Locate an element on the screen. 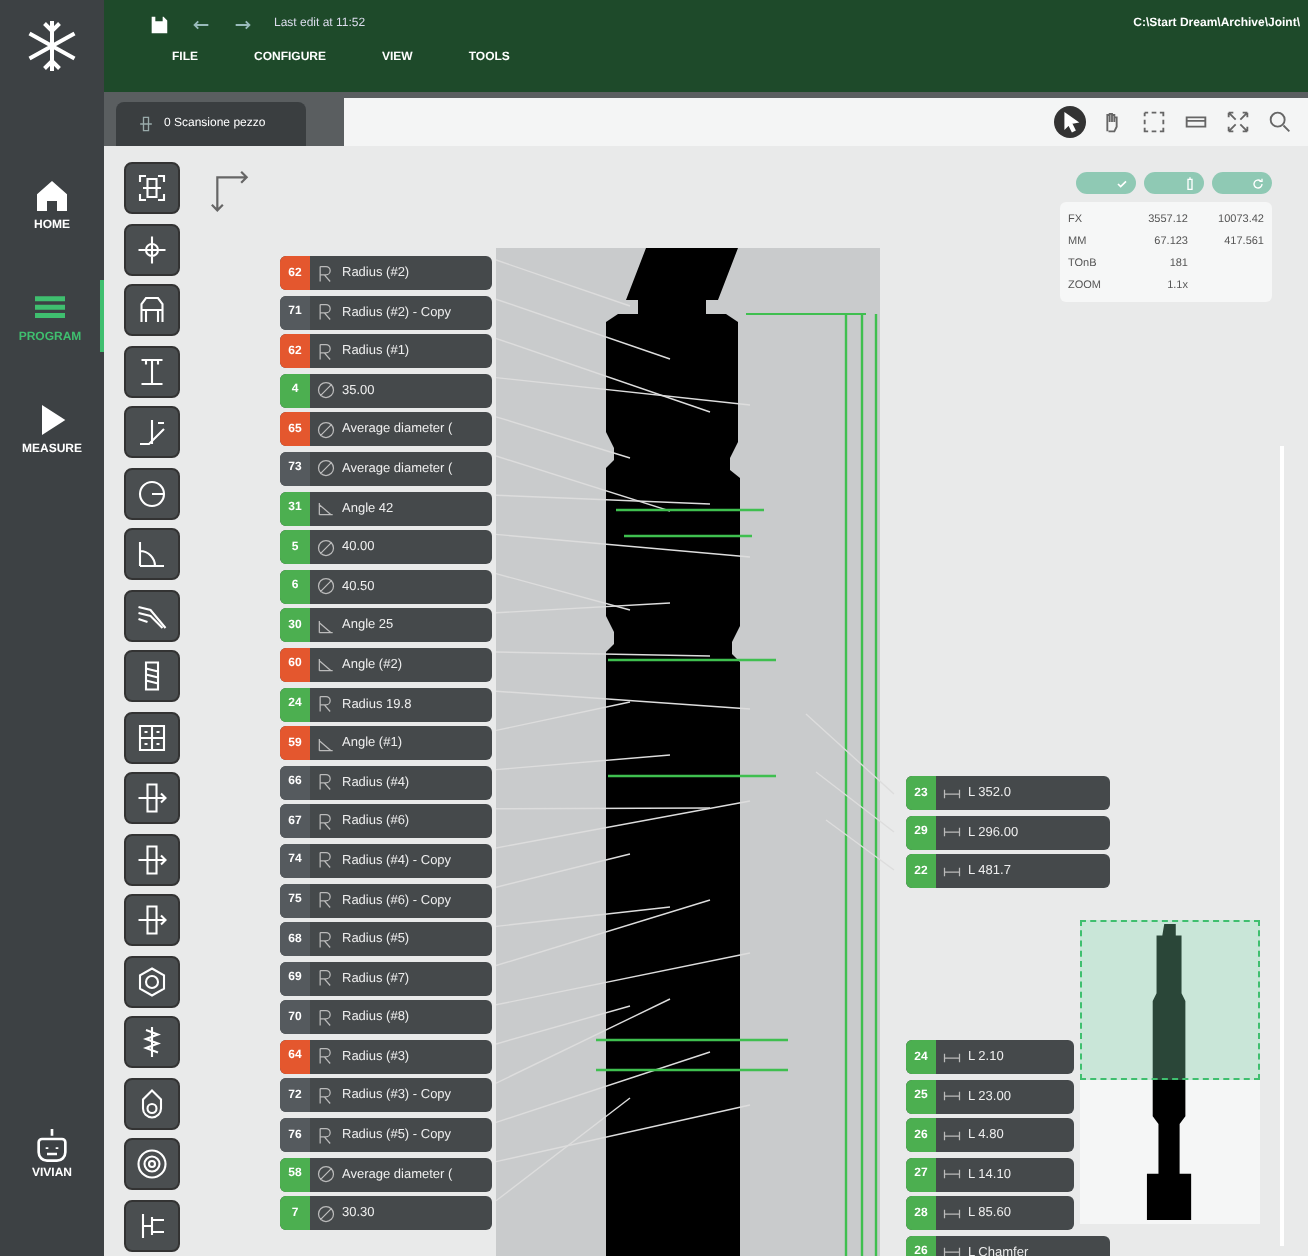  circle-tool-button is located at coordinates (152, 493).